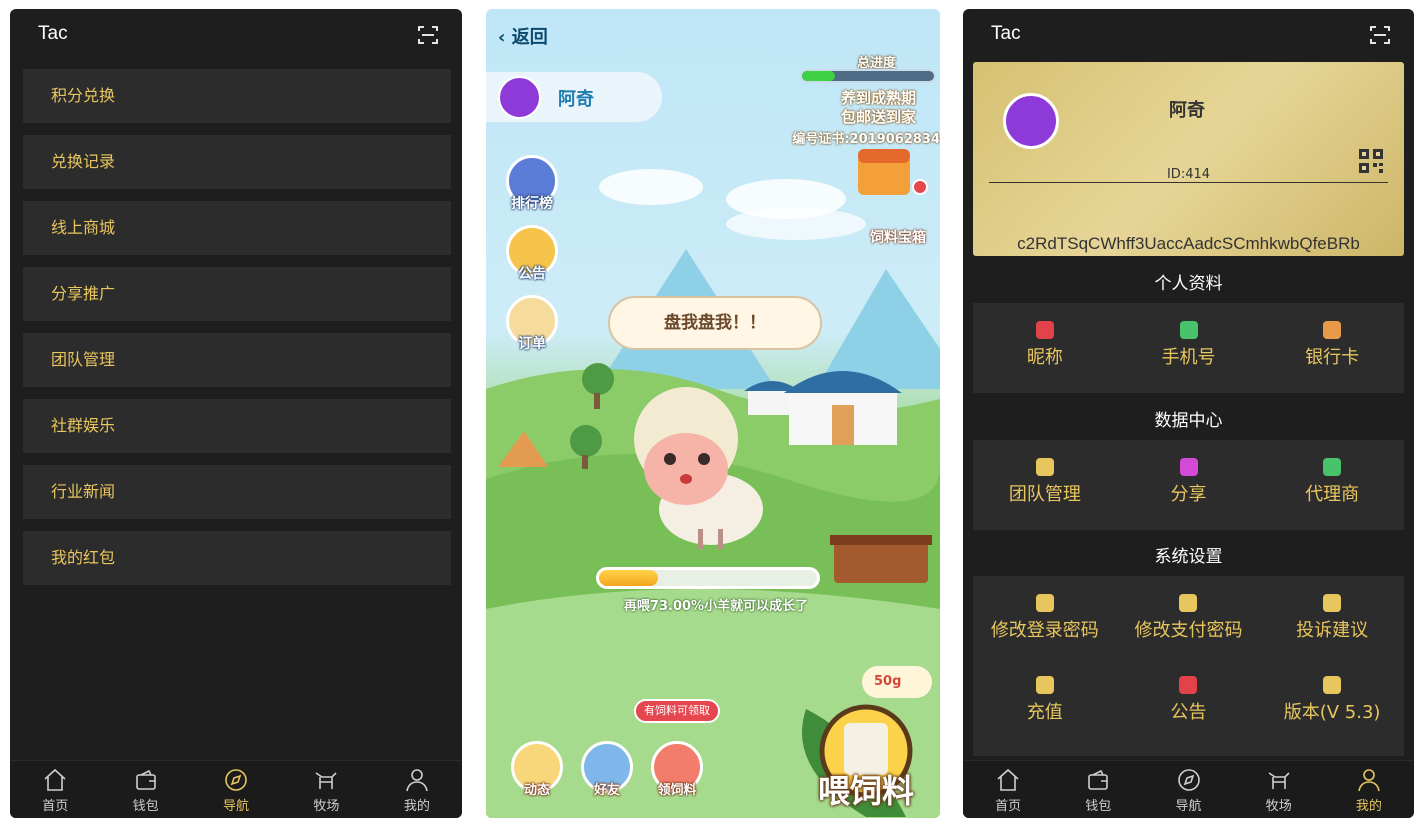  What do you see at coordinates (1188, 494) in the screenshot?
I see `share-label: 分享` at bounding box center [1188, 494].